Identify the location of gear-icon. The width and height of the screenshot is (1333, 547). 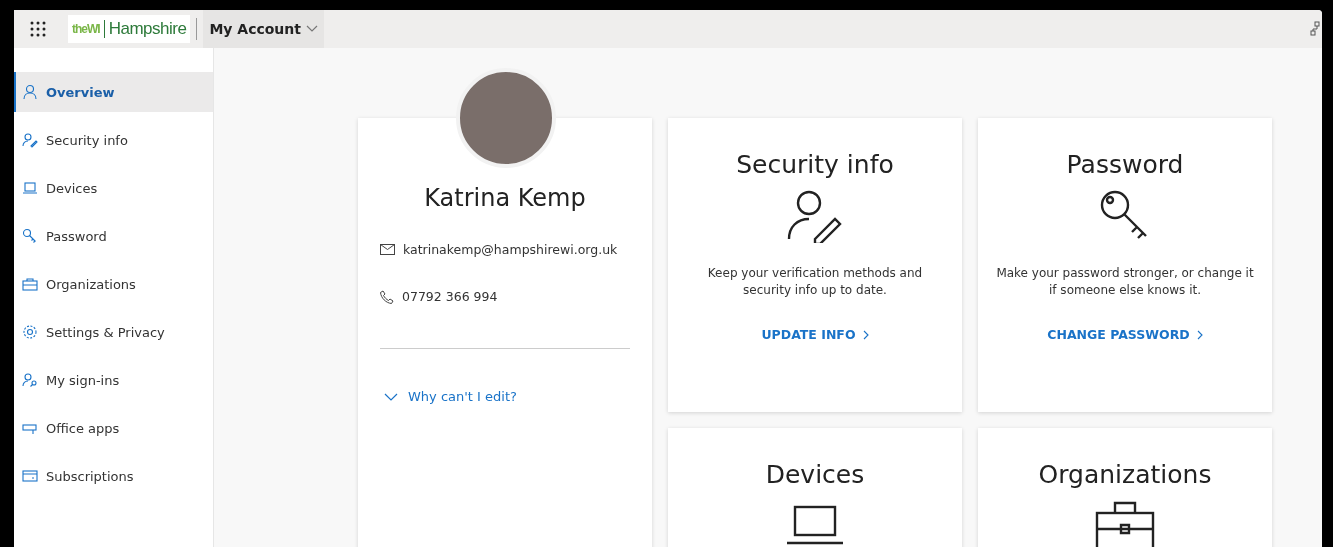
(30, 332).